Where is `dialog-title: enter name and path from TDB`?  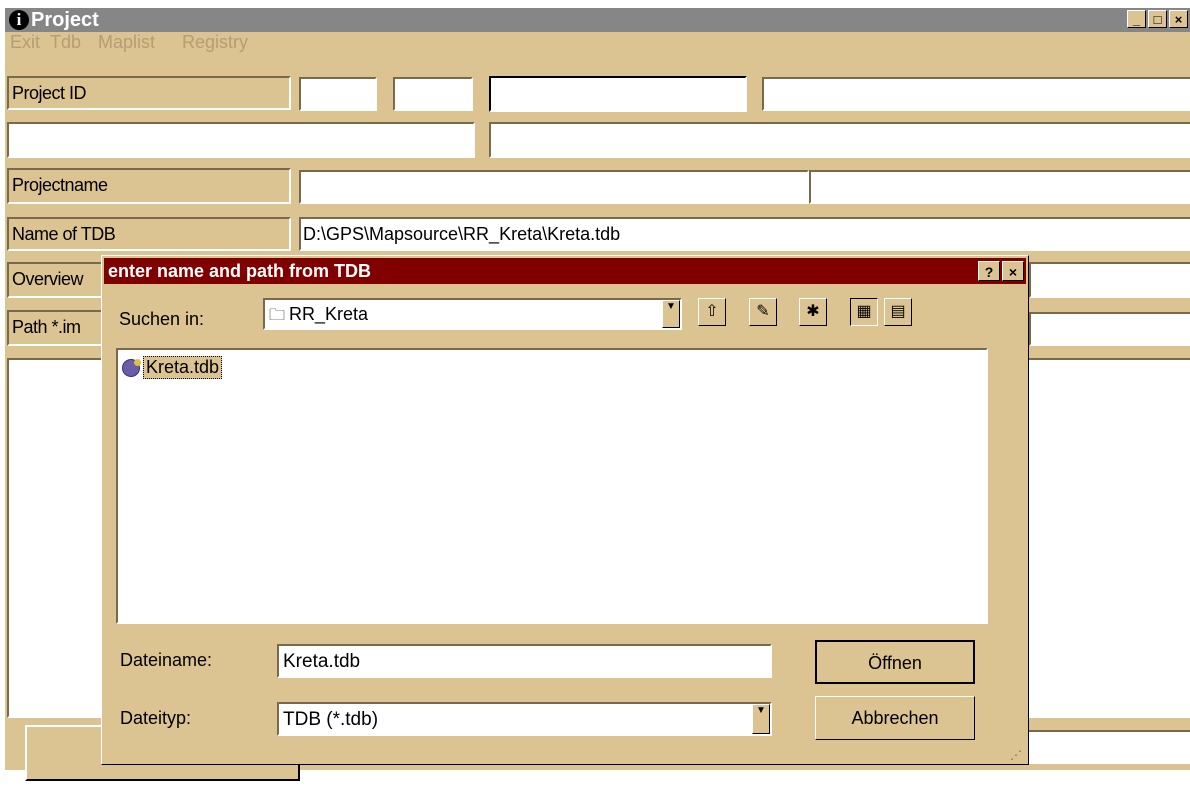
dialog-title: enter name and path from TDB is located at coordinates (240, 271).